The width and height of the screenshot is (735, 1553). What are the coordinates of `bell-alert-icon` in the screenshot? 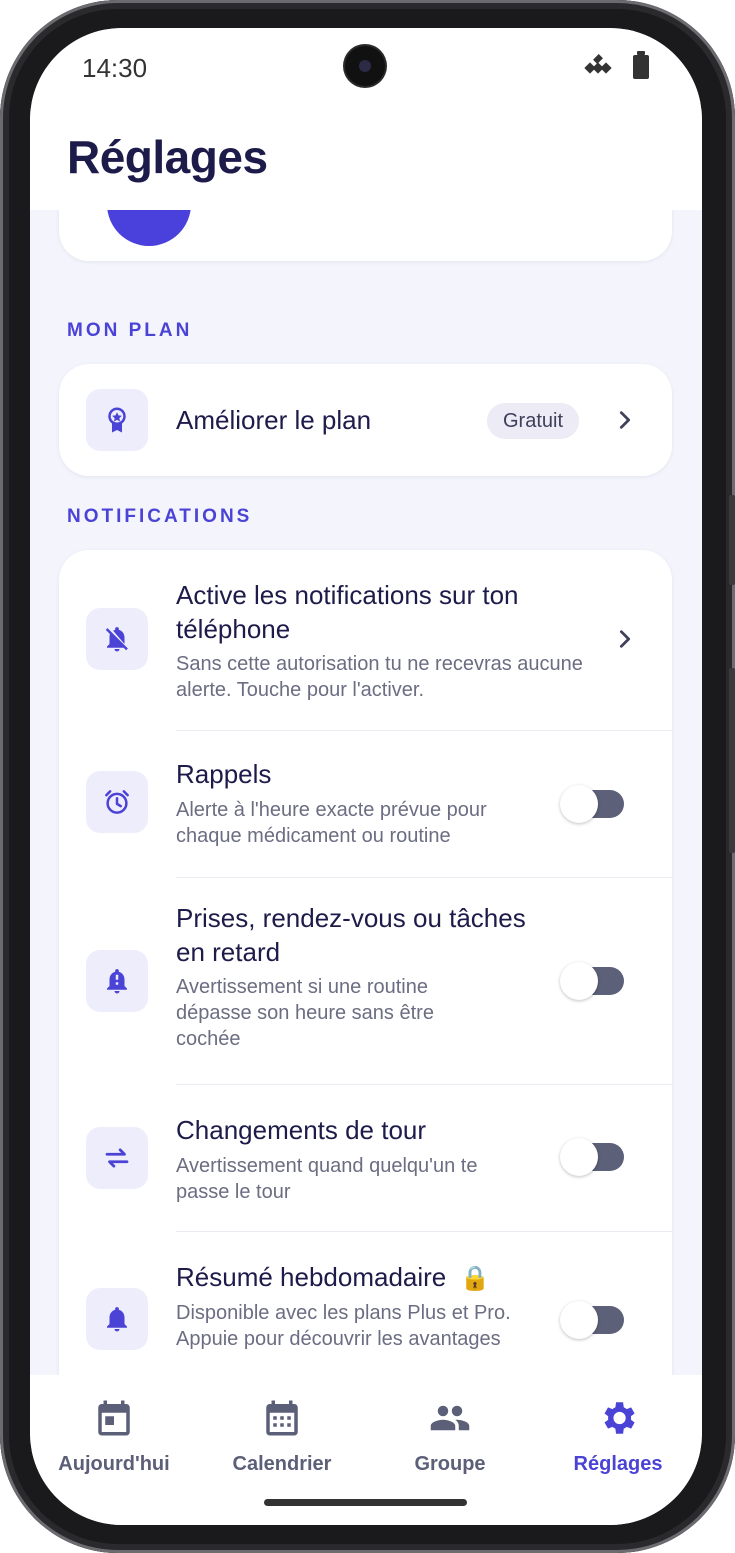 It's located at (117, 981).